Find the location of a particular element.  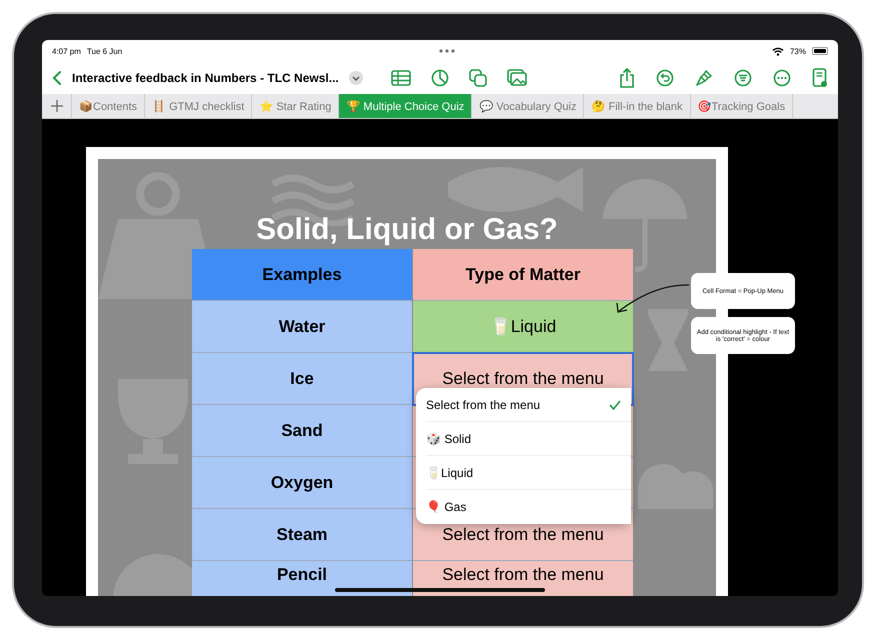

sheet-title: Solid, Liquid or Gas? is located at coordinates (407, 230).